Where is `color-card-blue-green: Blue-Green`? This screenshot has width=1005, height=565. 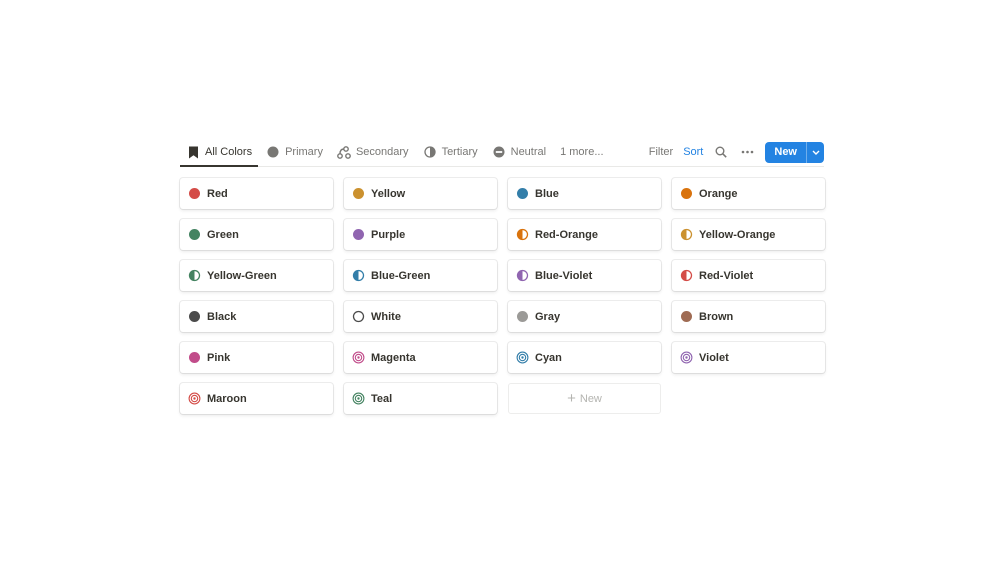
color-card-blue-green: Blue-Green is located at coordinates (420, 275).